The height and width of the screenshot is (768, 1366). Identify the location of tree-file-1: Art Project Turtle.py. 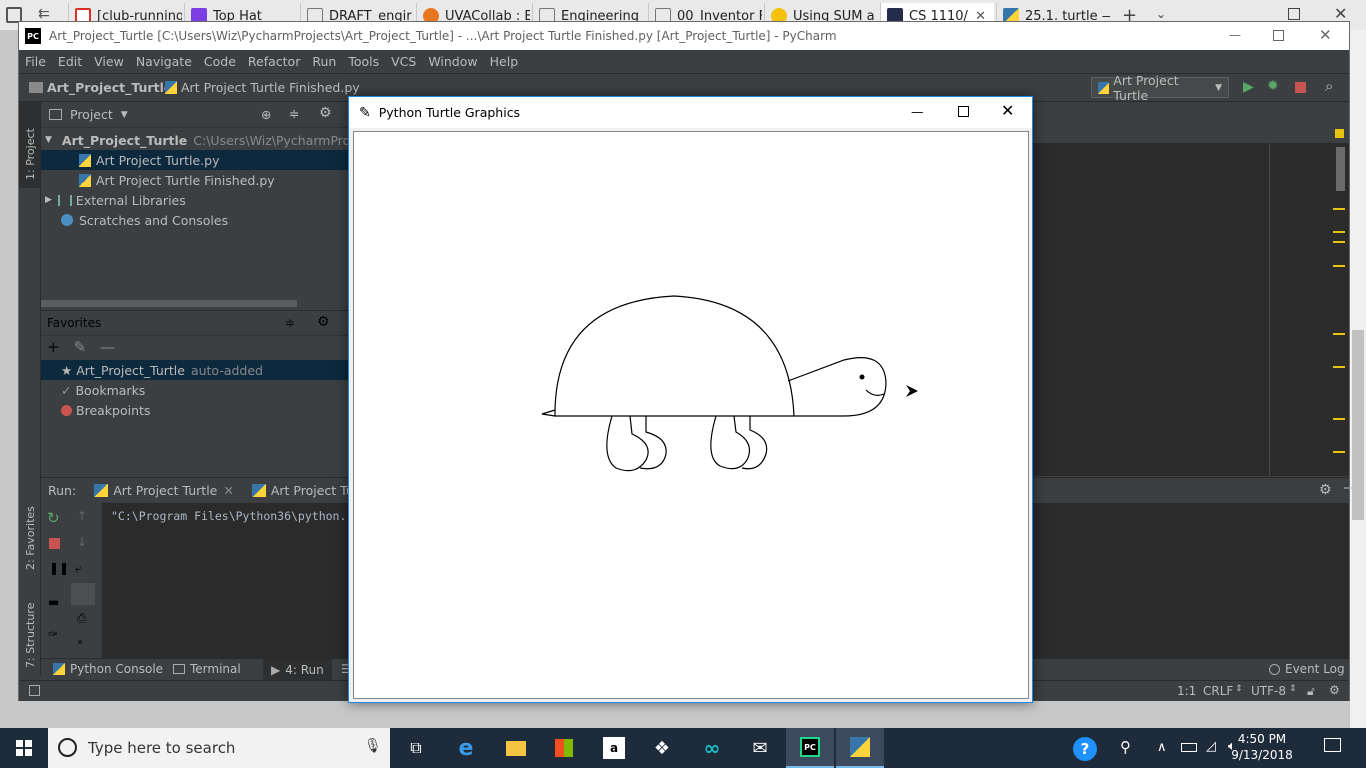
(196, 160).